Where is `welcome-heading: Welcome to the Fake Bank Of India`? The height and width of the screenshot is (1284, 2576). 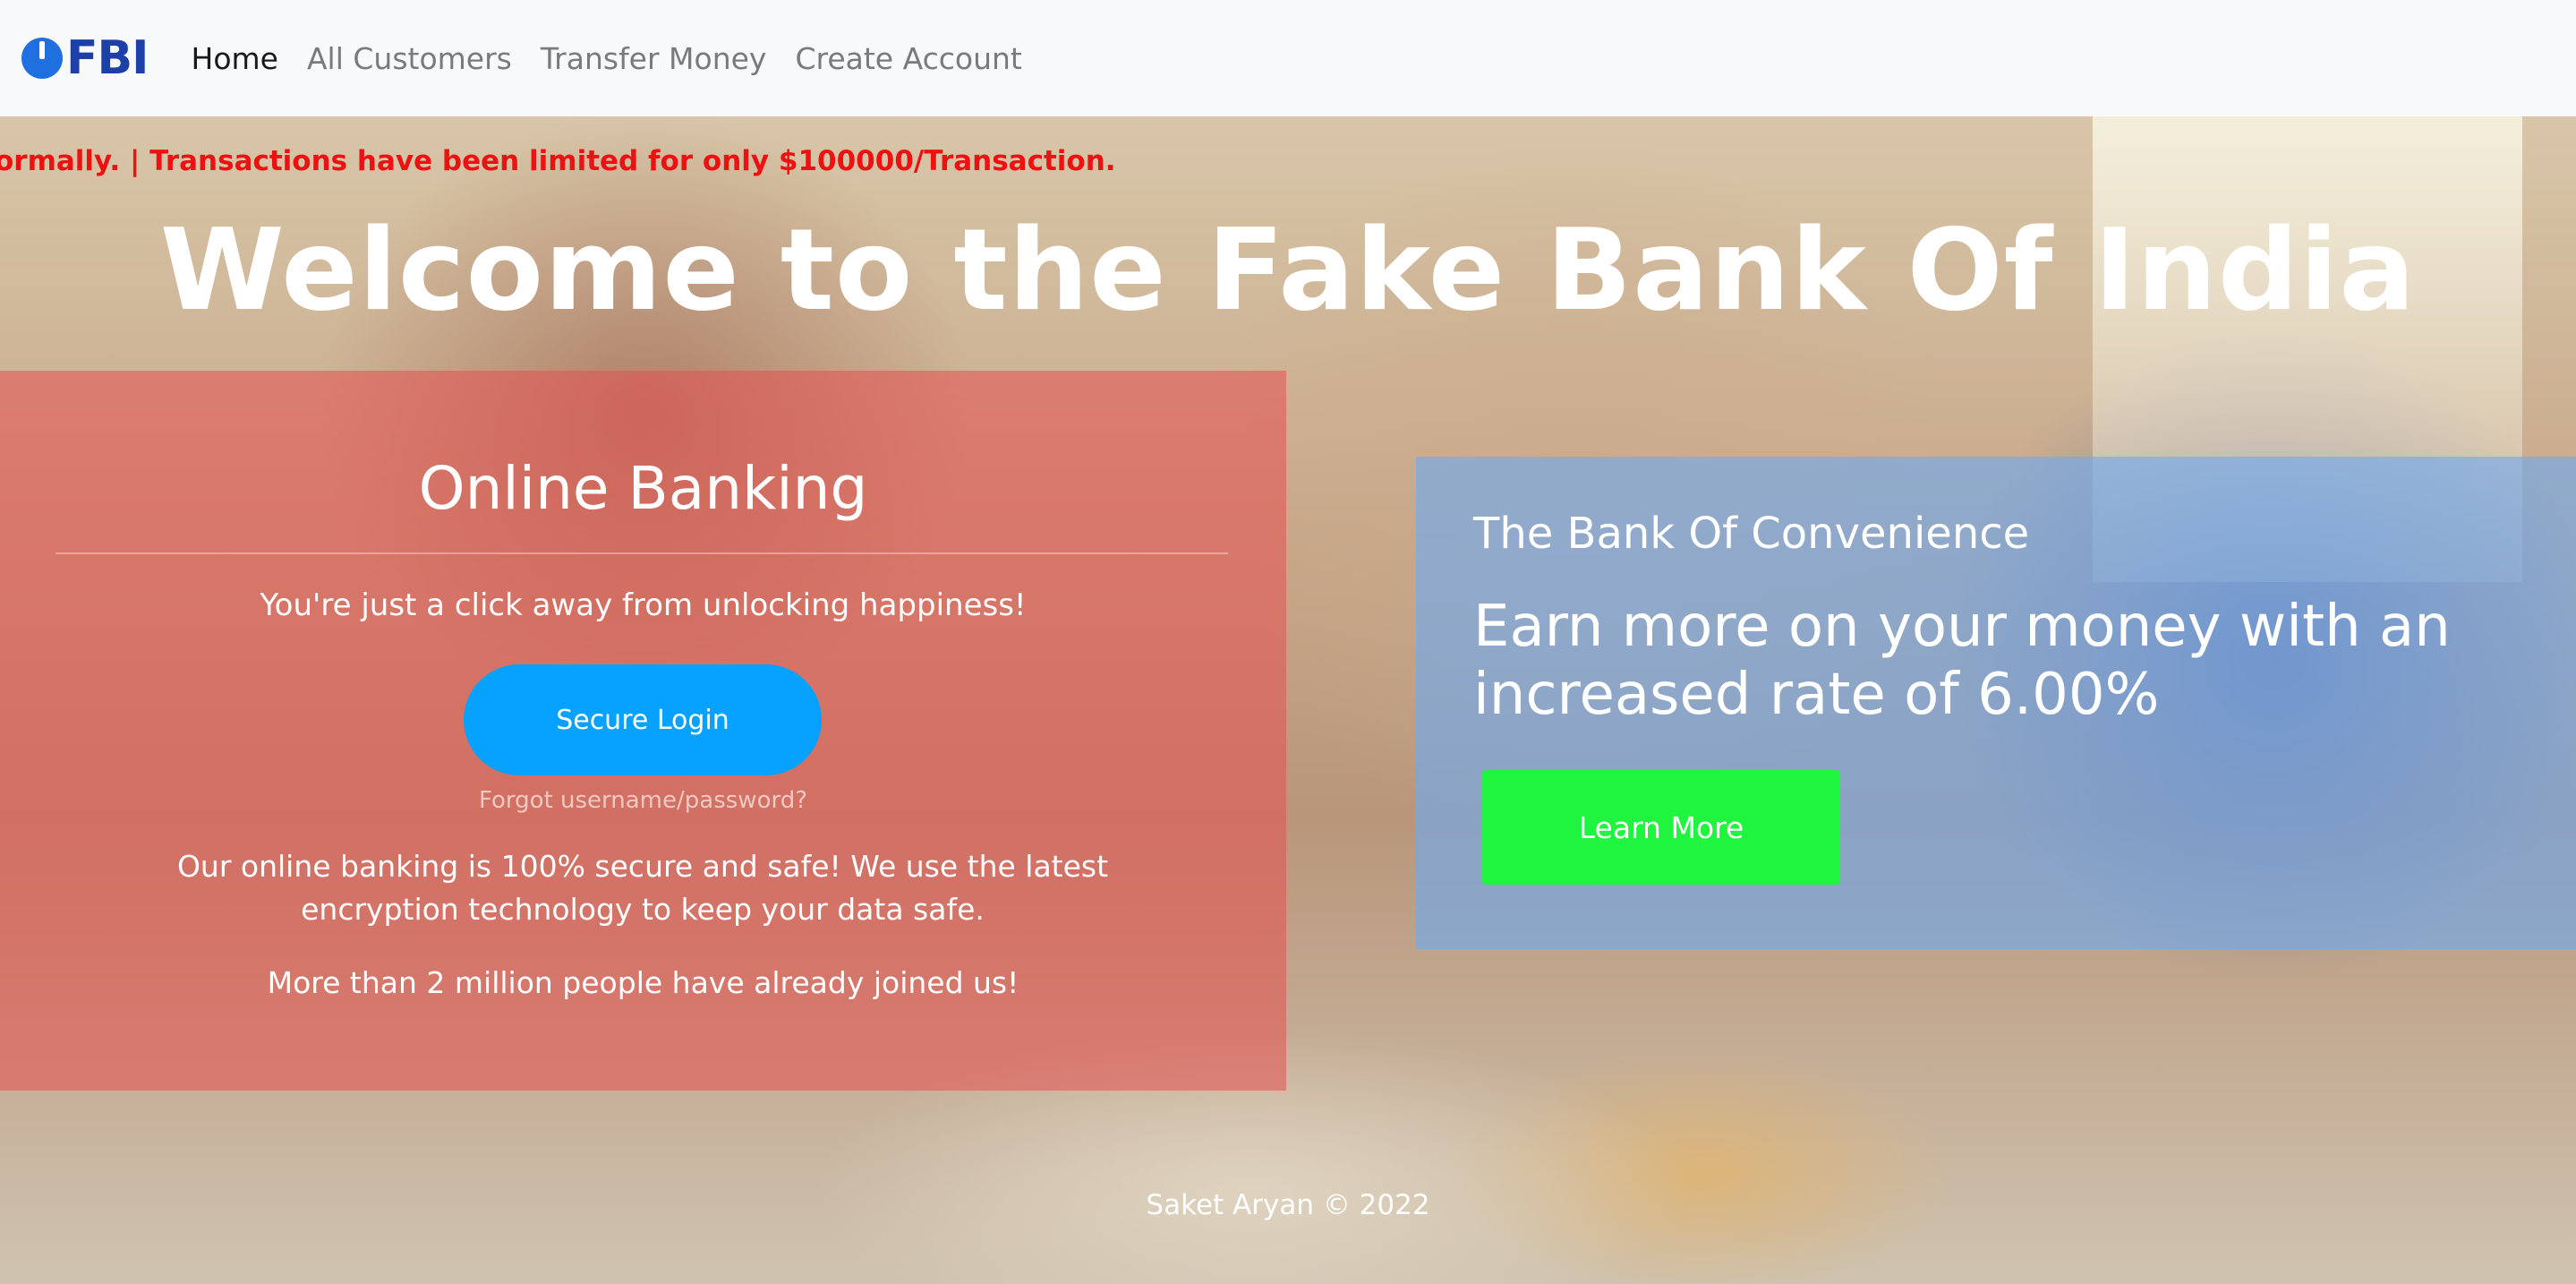
welcome-heading: Welcome to the Fake Bank Of India is located at coordinates (1288, 270).